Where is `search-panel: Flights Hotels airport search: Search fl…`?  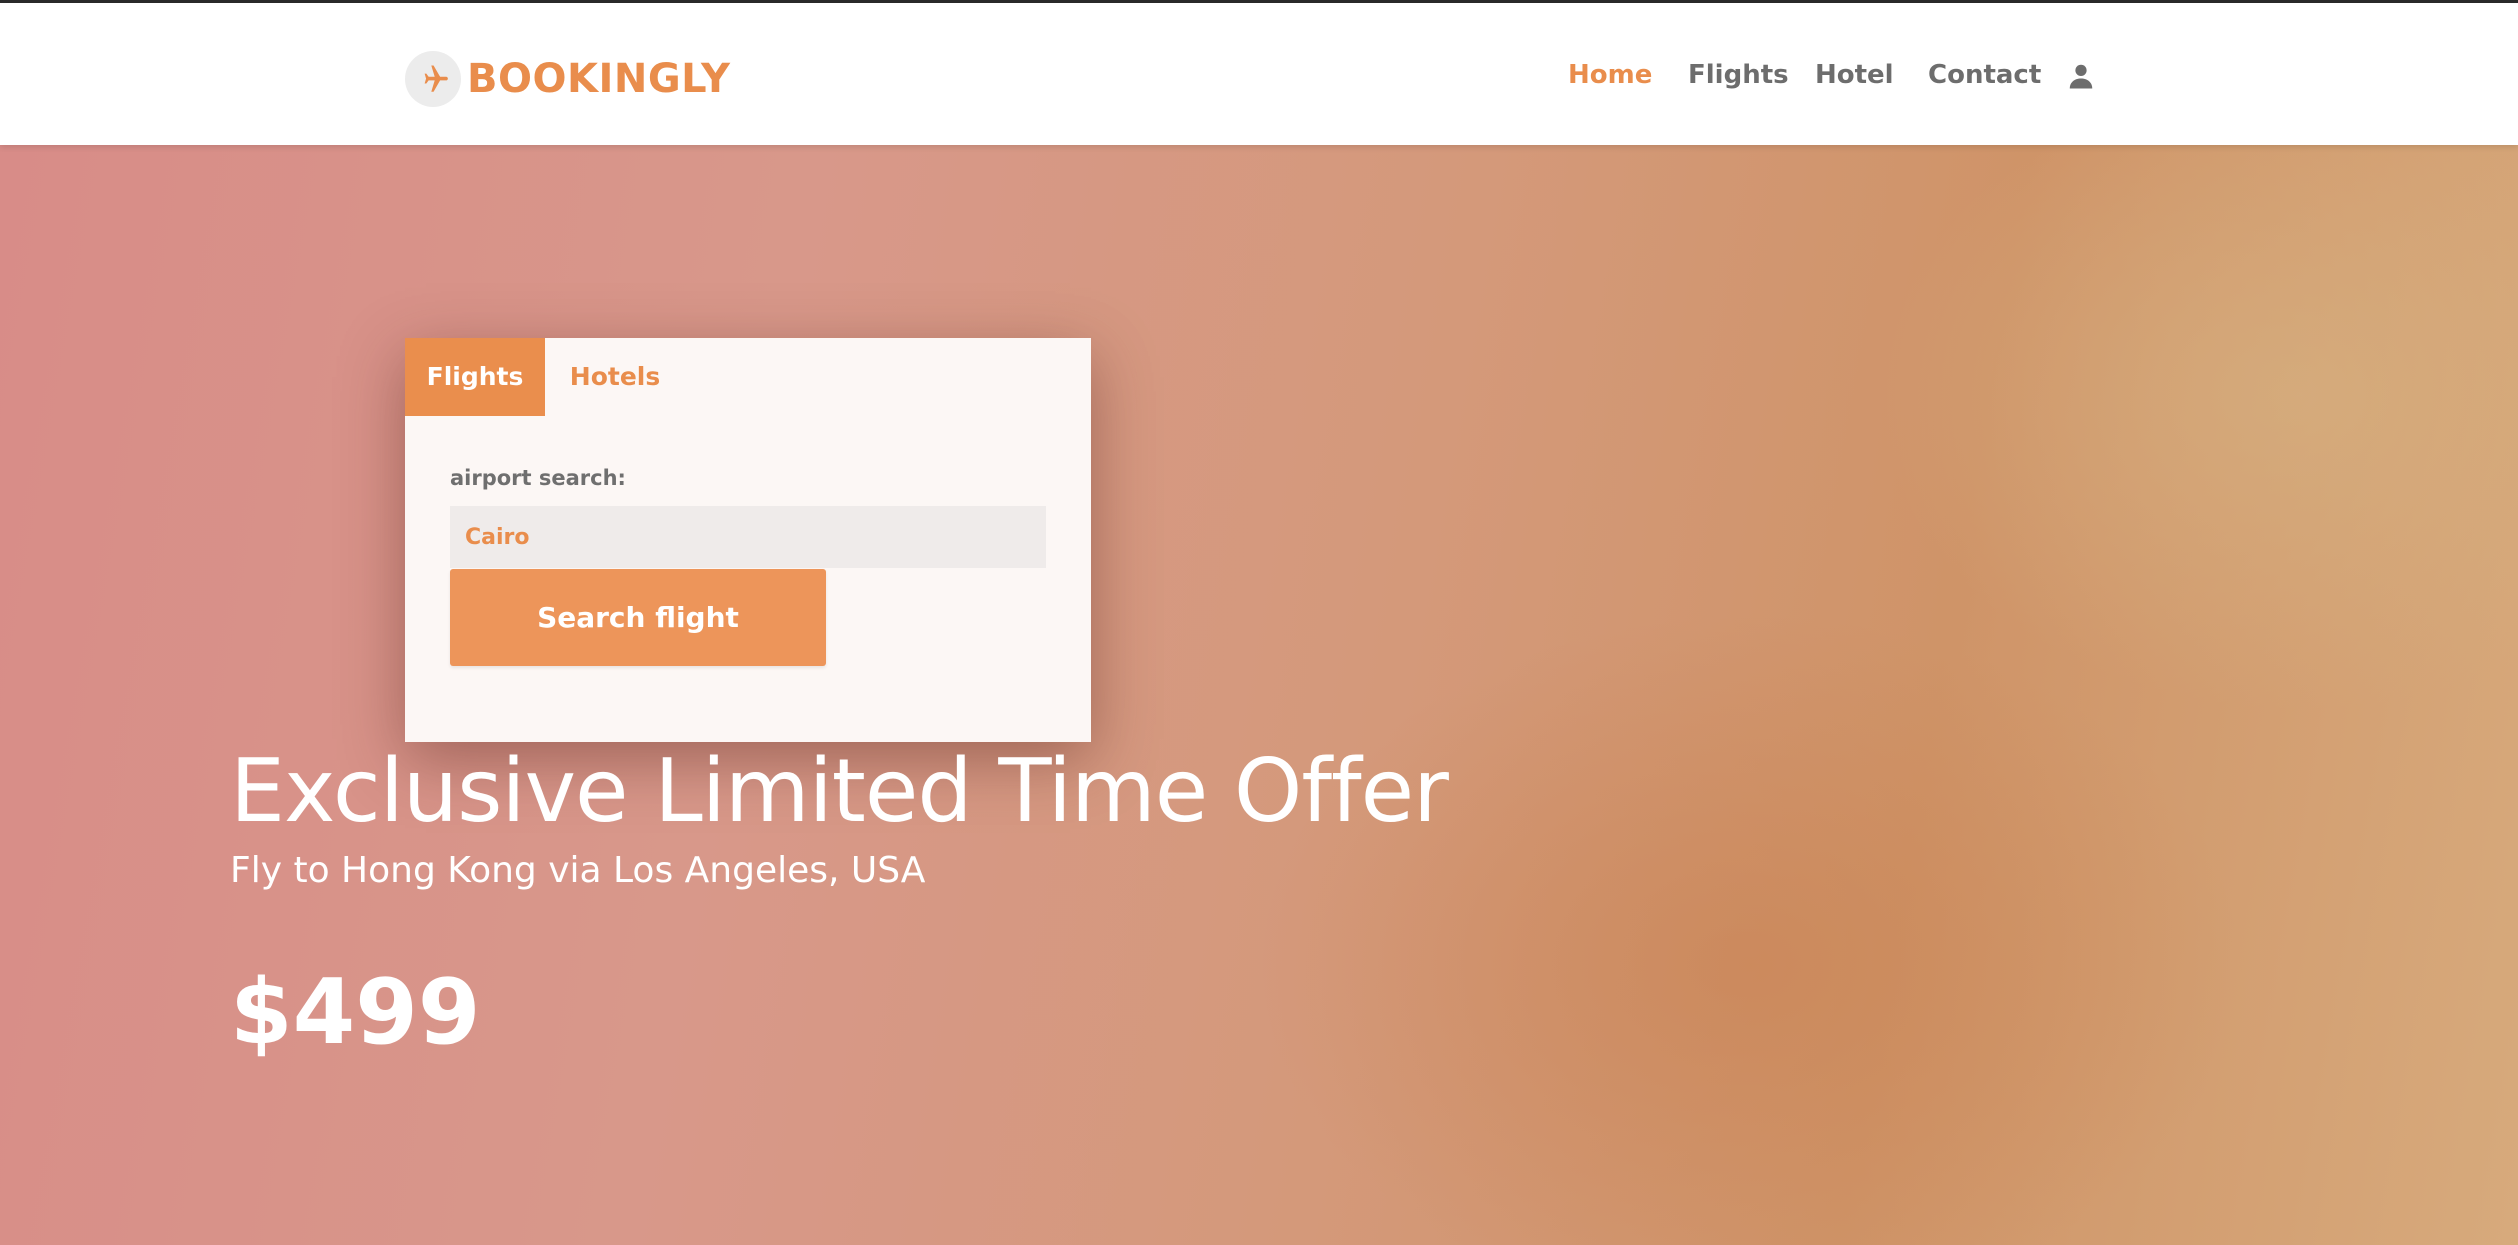 search-panel: Flights Hotels airport search: Search fl… is located at coordinates (748, 540).